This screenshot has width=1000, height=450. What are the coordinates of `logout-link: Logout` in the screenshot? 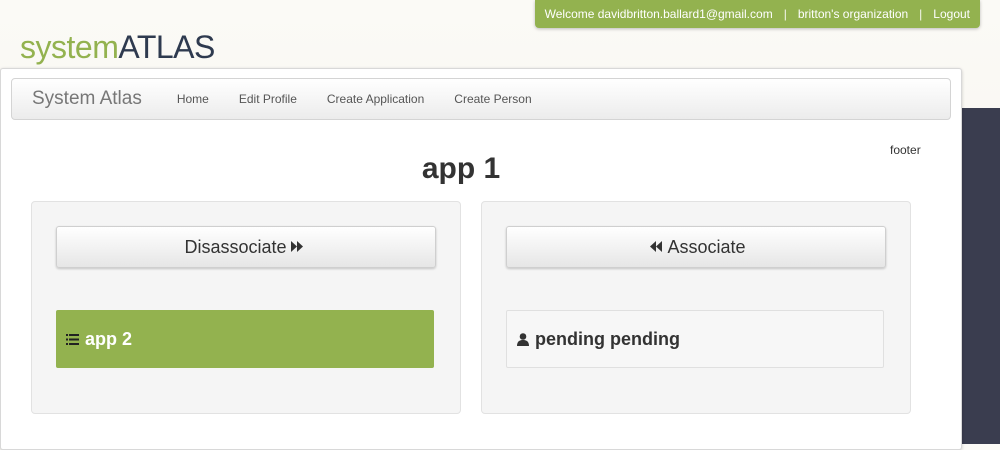 It's located at (951, 14).